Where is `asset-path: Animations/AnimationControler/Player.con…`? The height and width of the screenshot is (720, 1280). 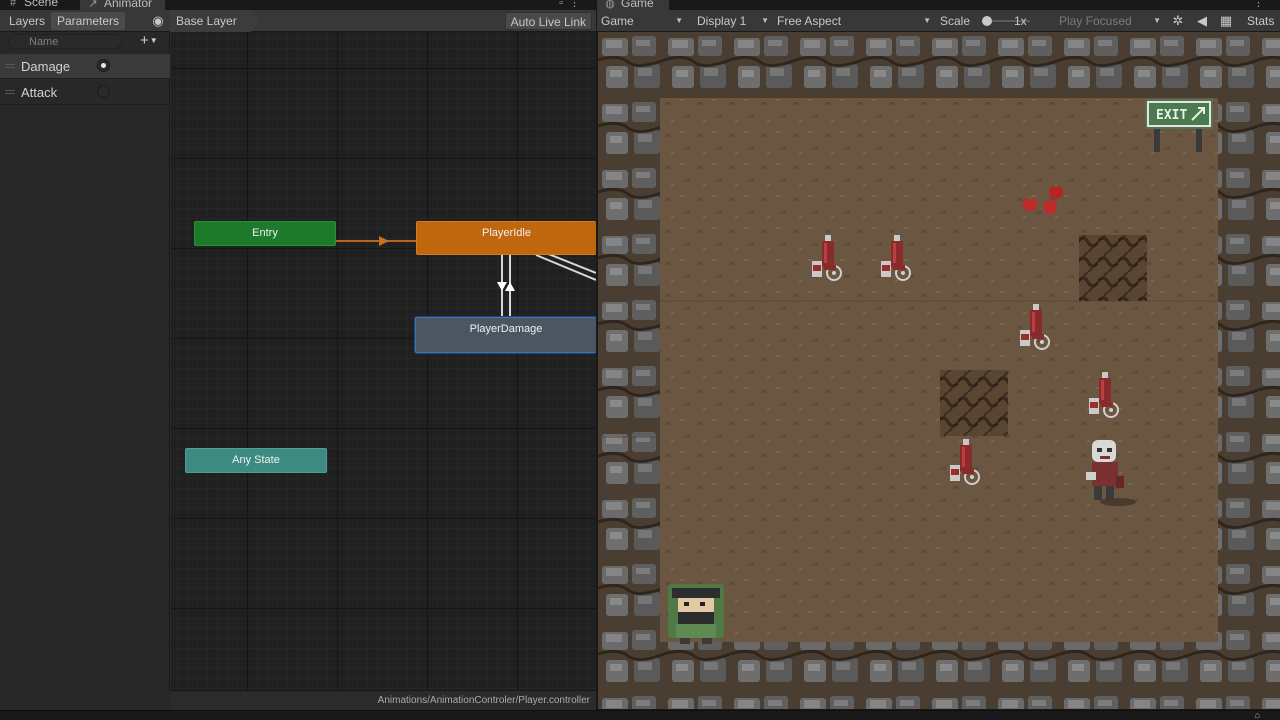
asset-path: Animations/AnimationControler/Player.con… is located at coordinates (483, 700).